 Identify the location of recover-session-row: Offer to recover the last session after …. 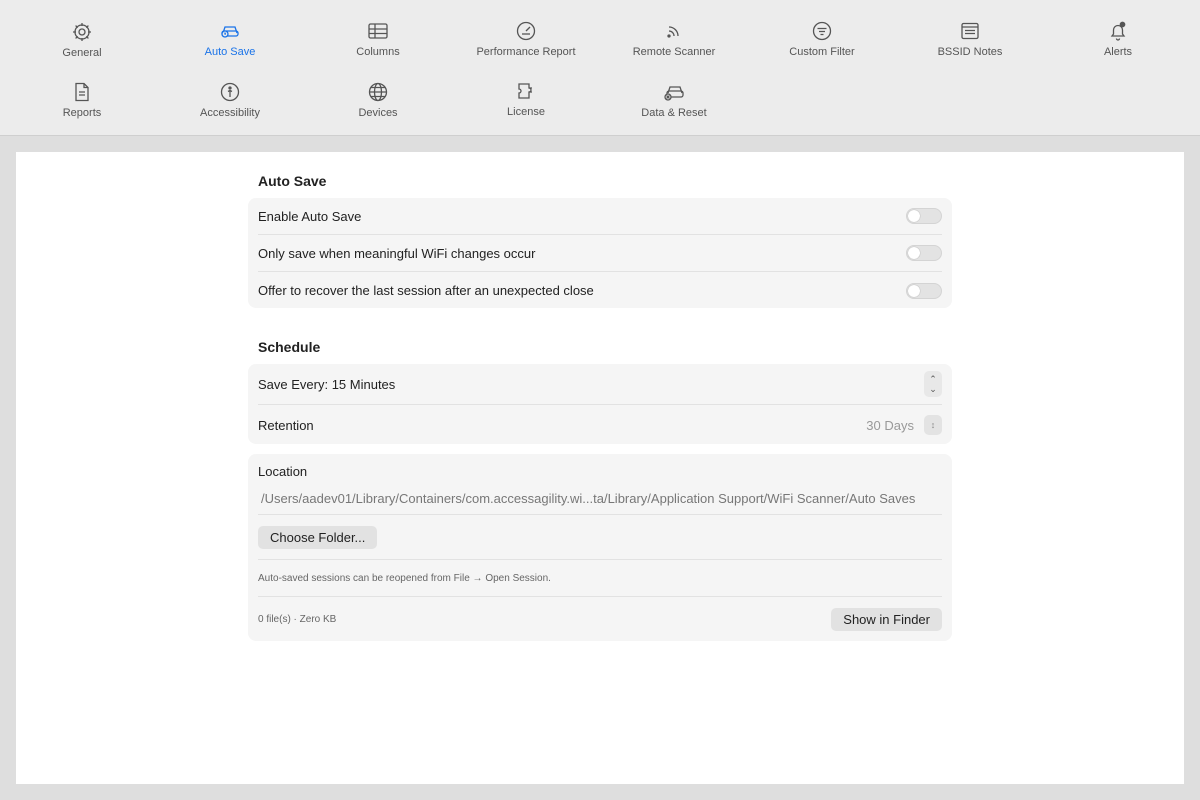
(600, 290).